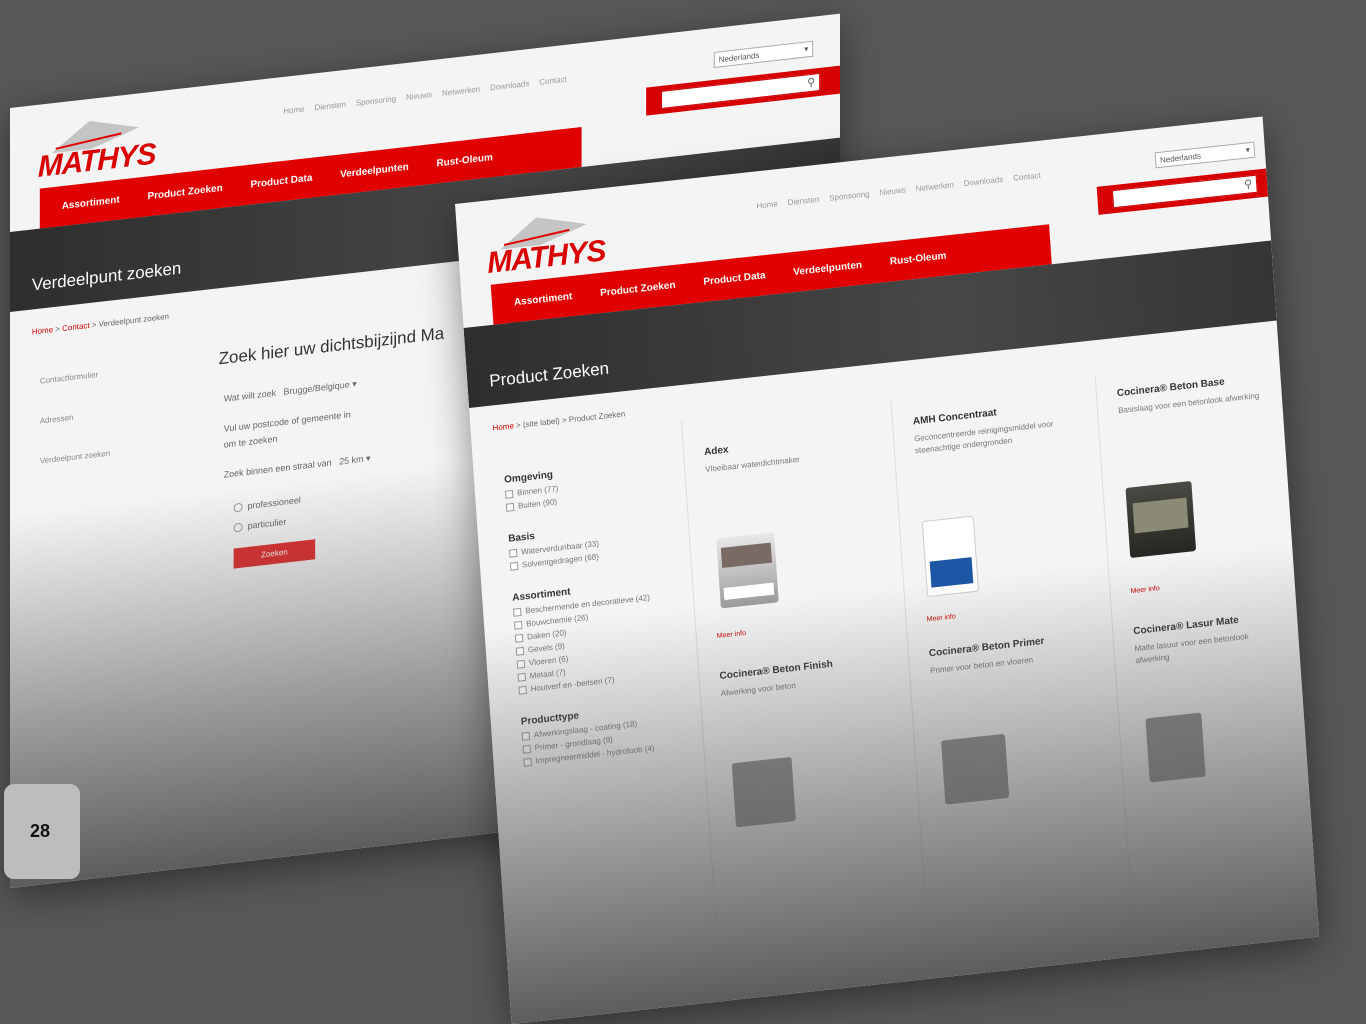  What do you see at coordinates (133, 320) in the screenshot?
I see `breadcrumb-current: Verdeelpunt zoeken` at bounding box center [133, 320].